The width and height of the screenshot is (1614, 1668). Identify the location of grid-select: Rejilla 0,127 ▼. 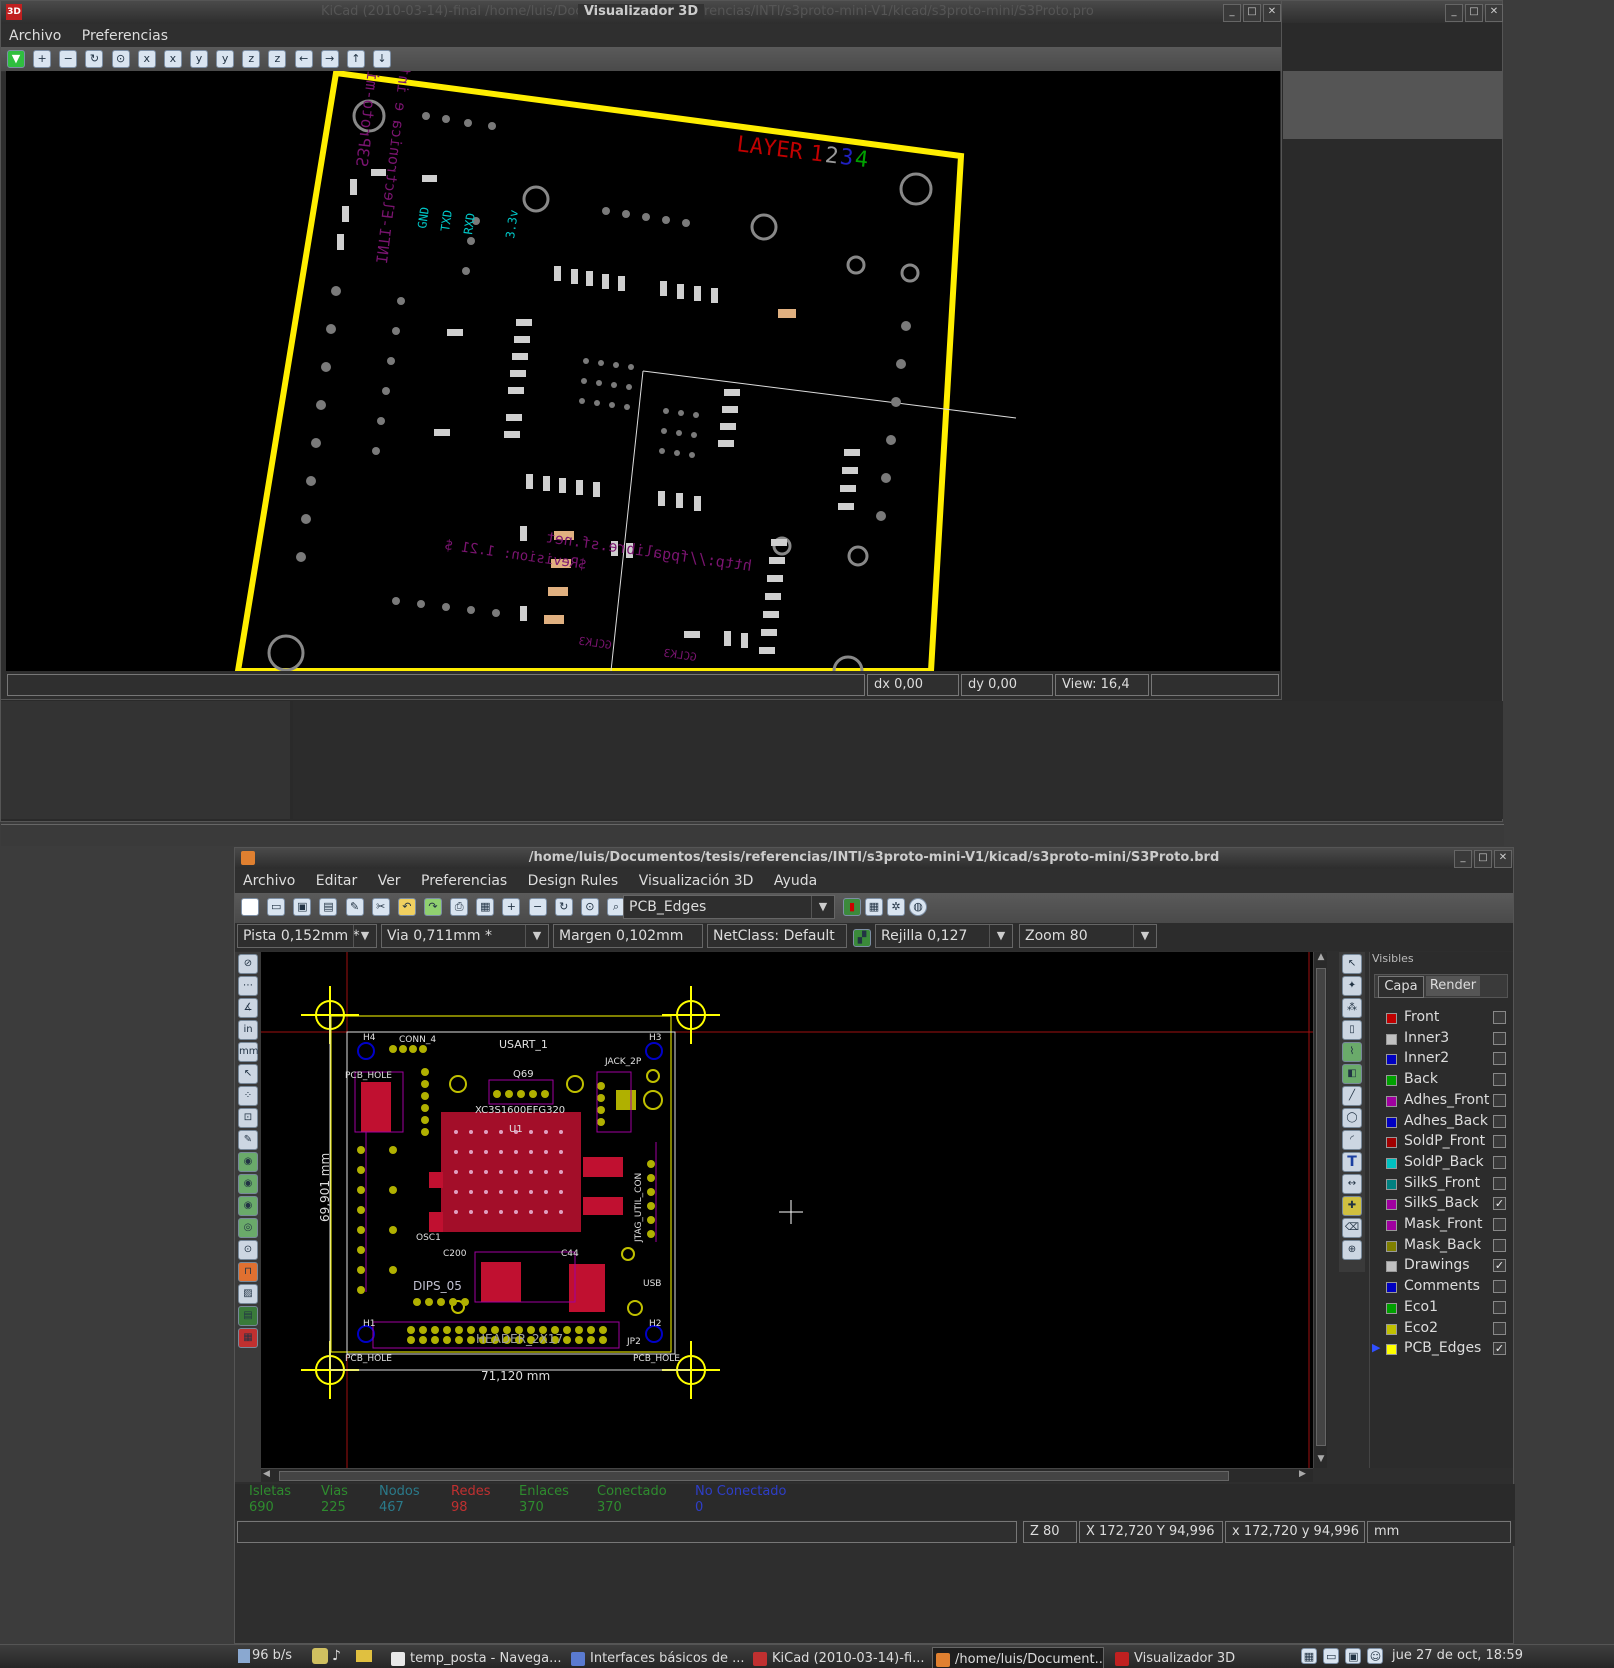
(944, 936).